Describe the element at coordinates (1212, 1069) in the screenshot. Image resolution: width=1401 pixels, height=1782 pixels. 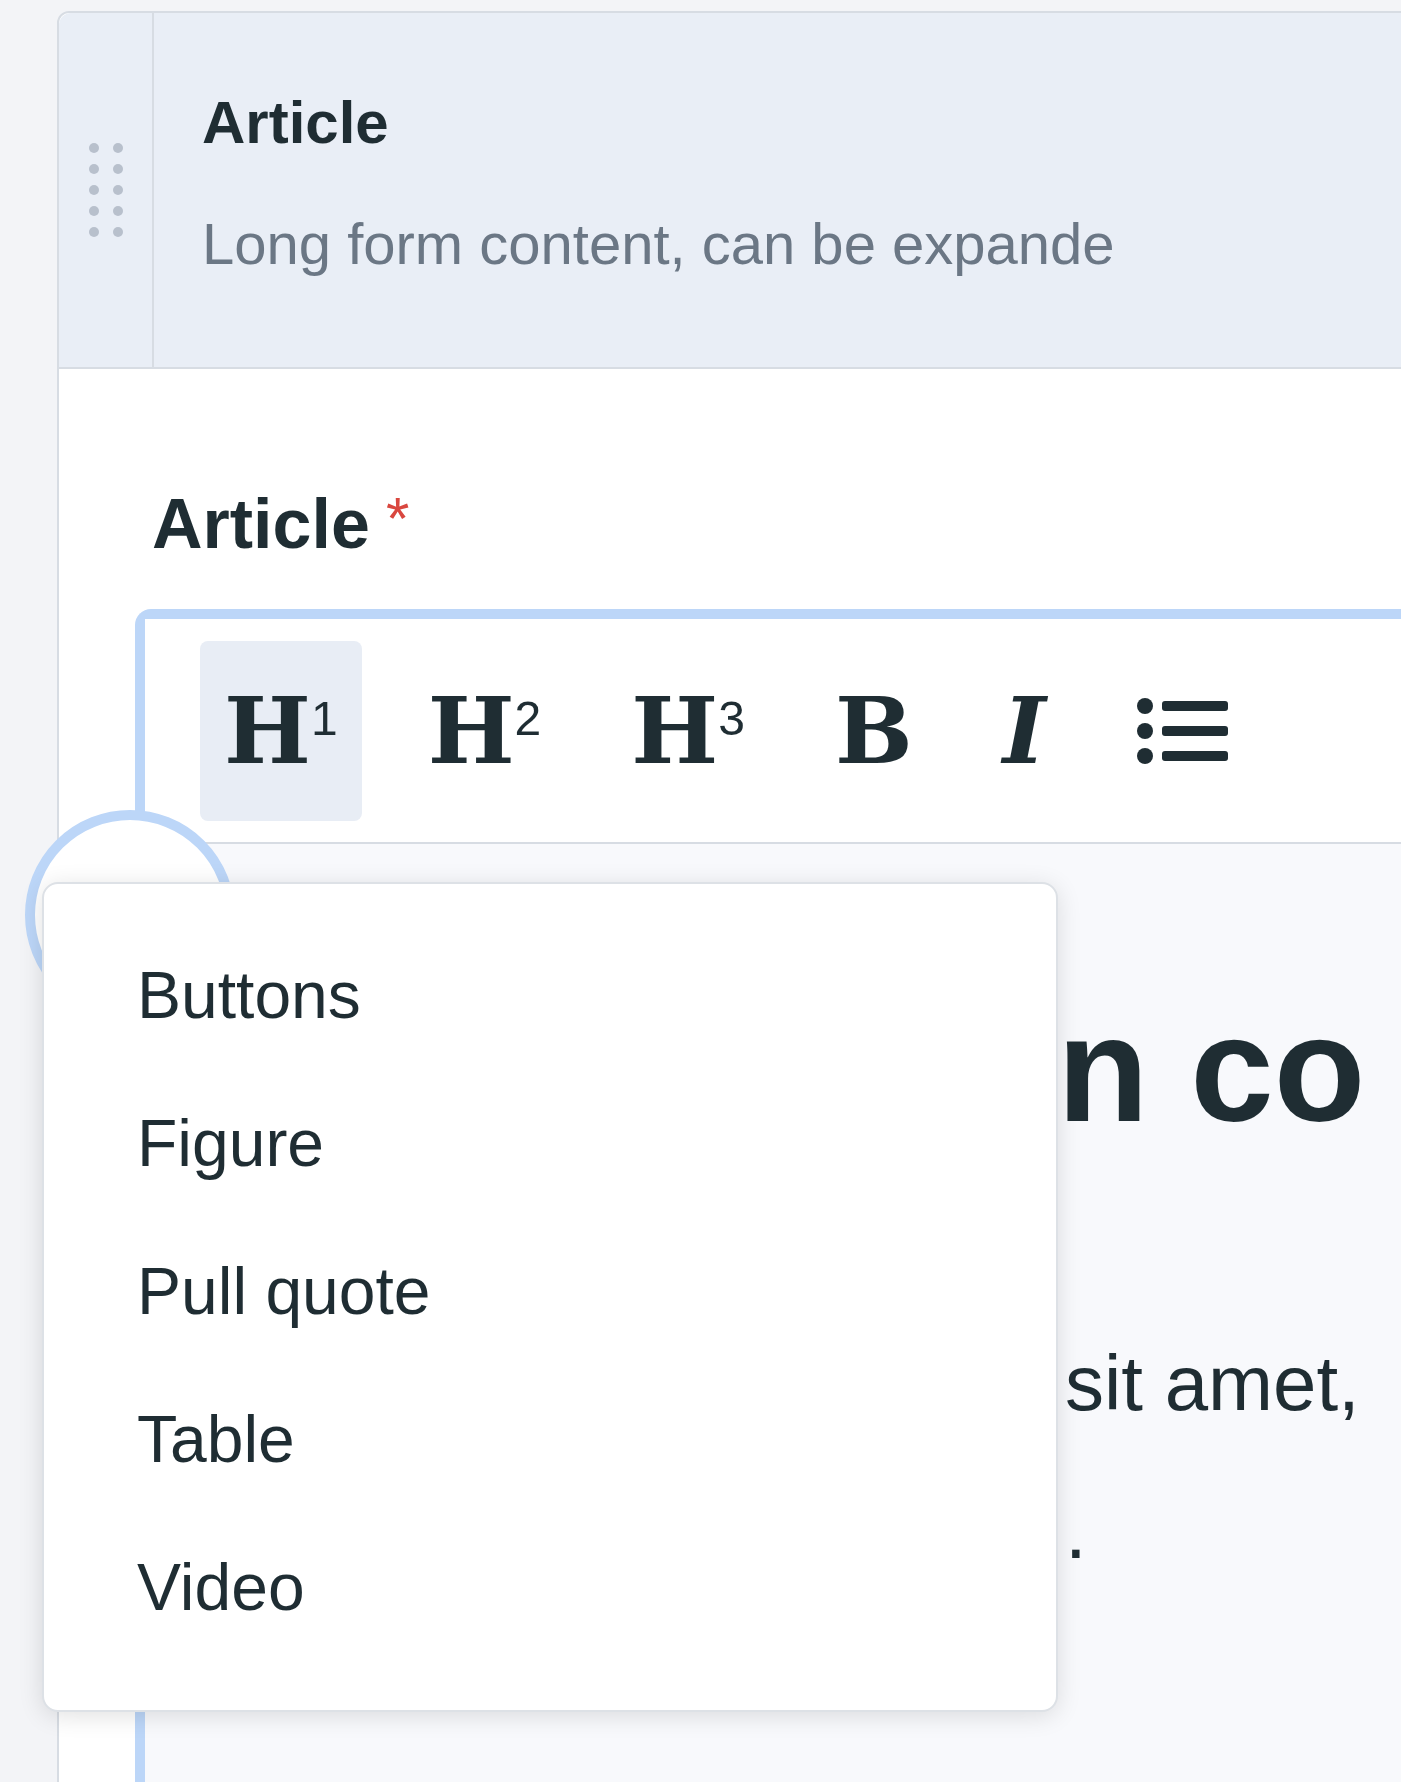
I see `content-heading: n co` at that location.